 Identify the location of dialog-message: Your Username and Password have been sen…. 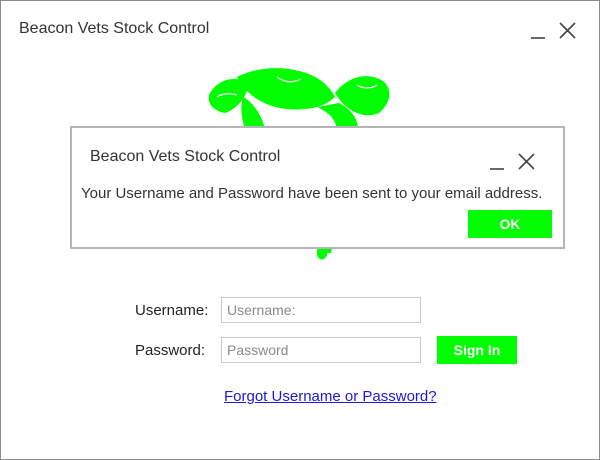
(312, 193).